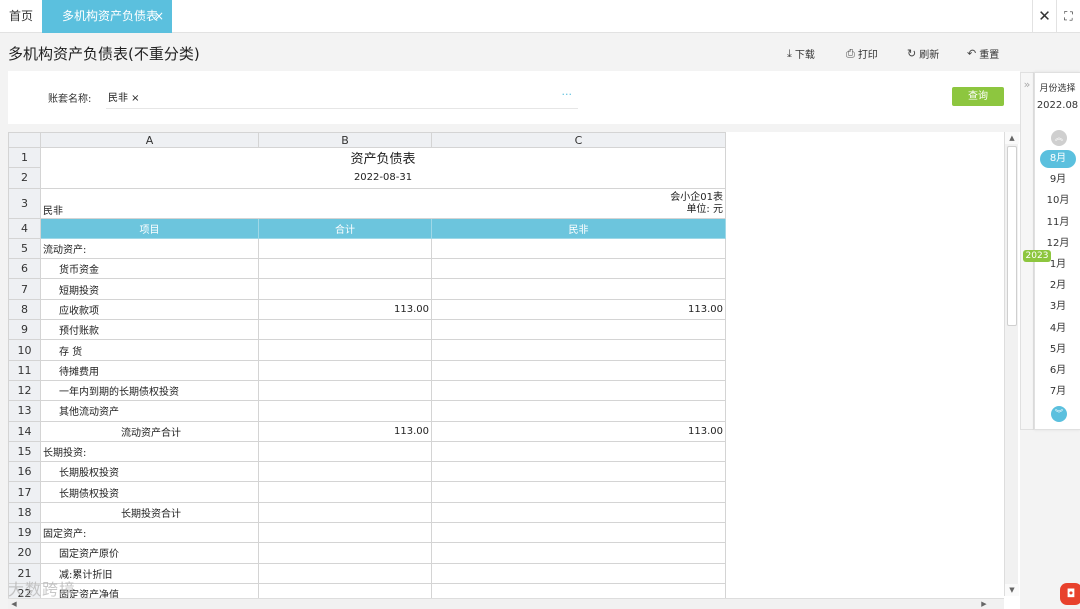  Describe the element at coordinates (1057, 286) in the screenshot. I see `month-item: 2月` at that location.